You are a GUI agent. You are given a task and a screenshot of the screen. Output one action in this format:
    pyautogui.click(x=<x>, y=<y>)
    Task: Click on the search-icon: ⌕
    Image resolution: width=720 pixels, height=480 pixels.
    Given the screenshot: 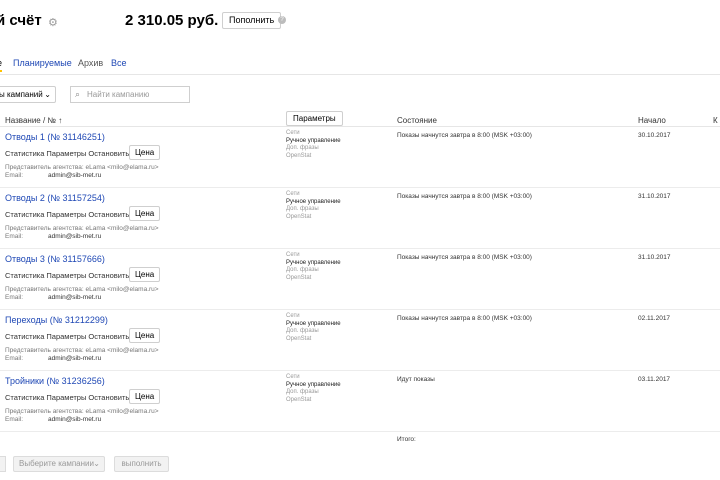 What is the action you would take?
    pyautogui.click(x=78, y=94)
    